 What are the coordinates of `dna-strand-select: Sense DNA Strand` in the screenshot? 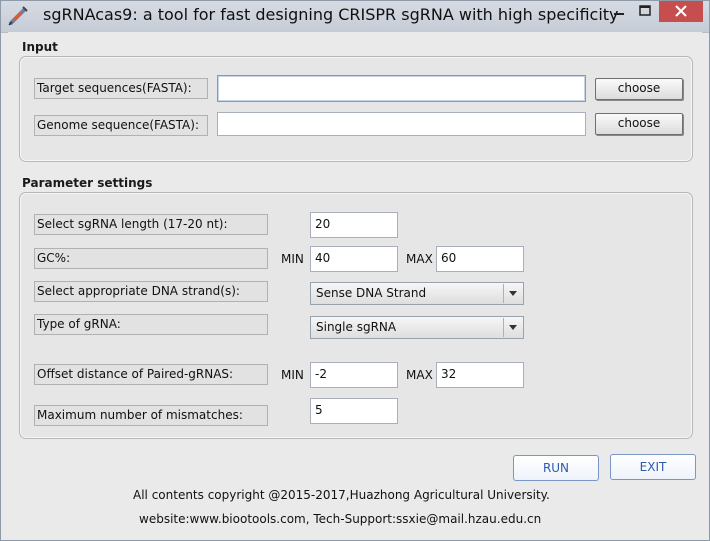 It's located at (417, 293).